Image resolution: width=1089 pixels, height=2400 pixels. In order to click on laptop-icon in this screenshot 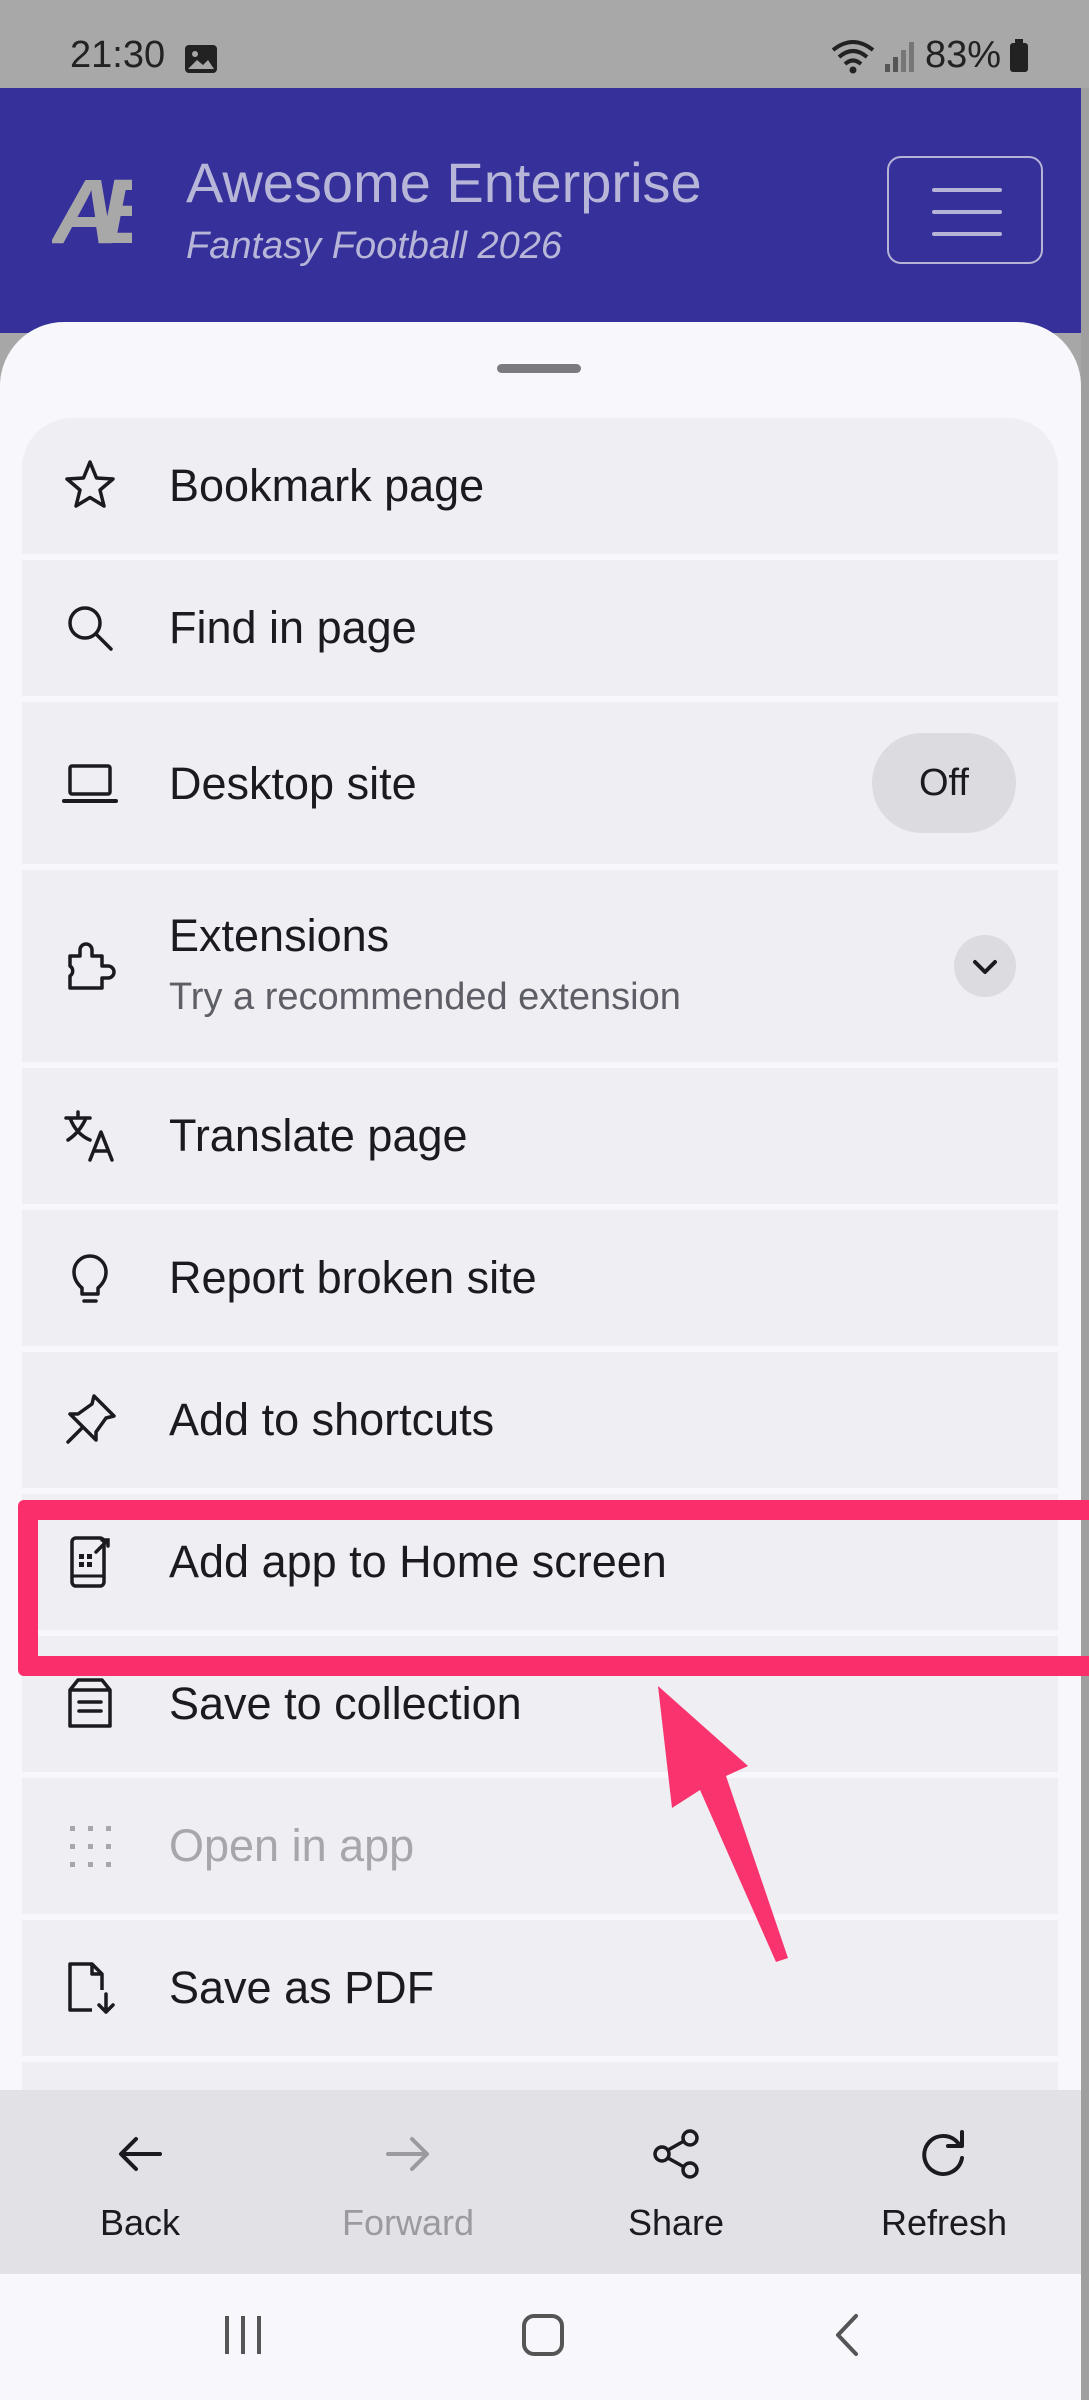, I will do `click(90, 783)`.